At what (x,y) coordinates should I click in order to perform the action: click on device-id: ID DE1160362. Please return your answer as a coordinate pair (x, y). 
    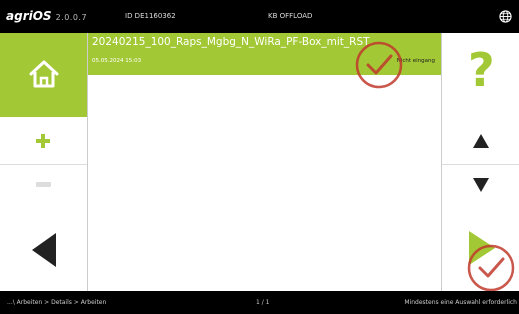
    Looking at the image, I should click on (150, 16).